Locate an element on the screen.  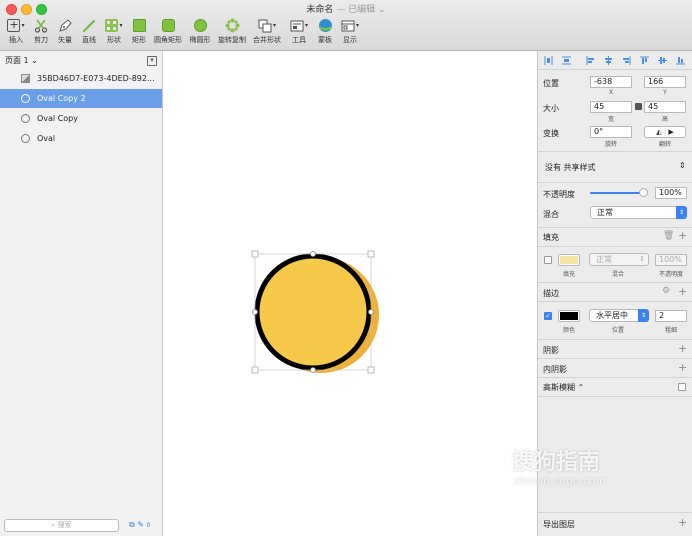
layer-label: Oval Copy 2 is located at coordinates (61, 98).